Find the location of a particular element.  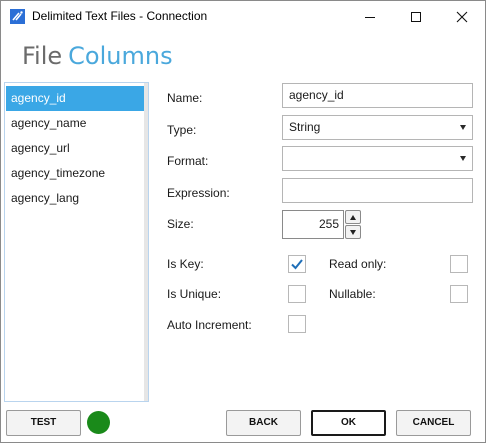

minimize-button is located at coordinates (370, 16).